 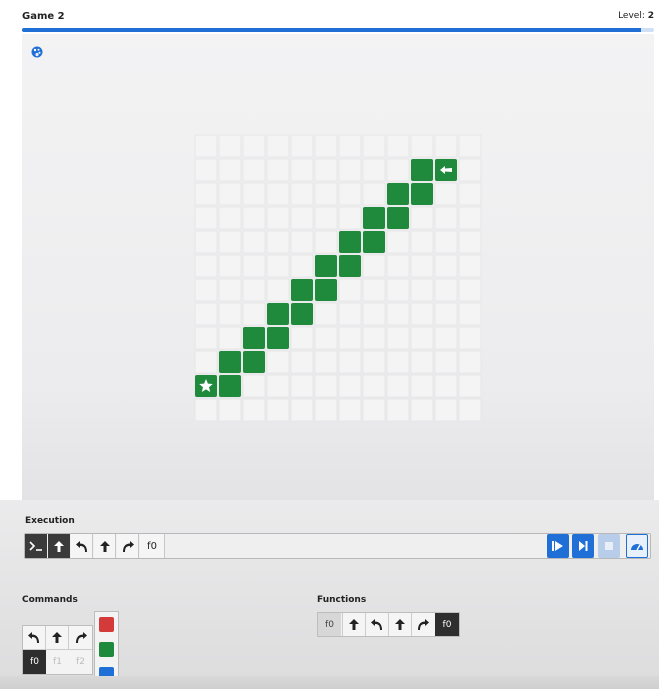 What do you see at coordinates (583, 546) in the screenshot?
I see `skip-icon` at bounding box center [583, 546].